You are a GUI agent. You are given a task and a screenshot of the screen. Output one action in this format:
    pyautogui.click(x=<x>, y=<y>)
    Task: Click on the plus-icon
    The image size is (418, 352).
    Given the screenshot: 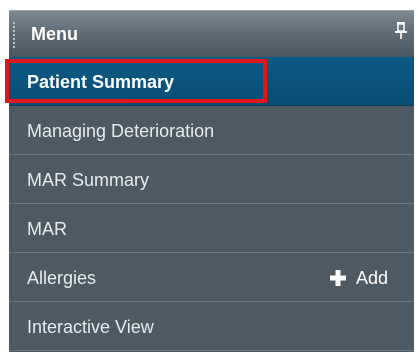 What is the action you would take?
    pyautogui.click(x=337, y=278)
    